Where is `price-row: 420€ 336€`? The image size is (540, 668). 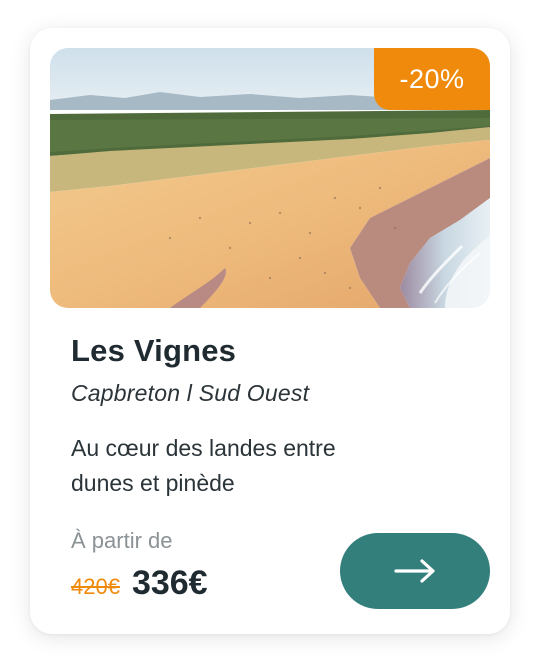 price-row: 420€ 336€ is located at coordinates (139, 583).